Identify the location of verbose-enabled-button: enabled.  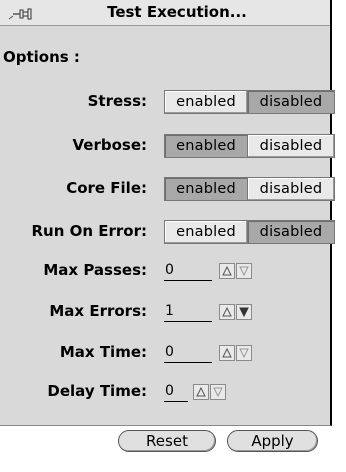
(206, 146).